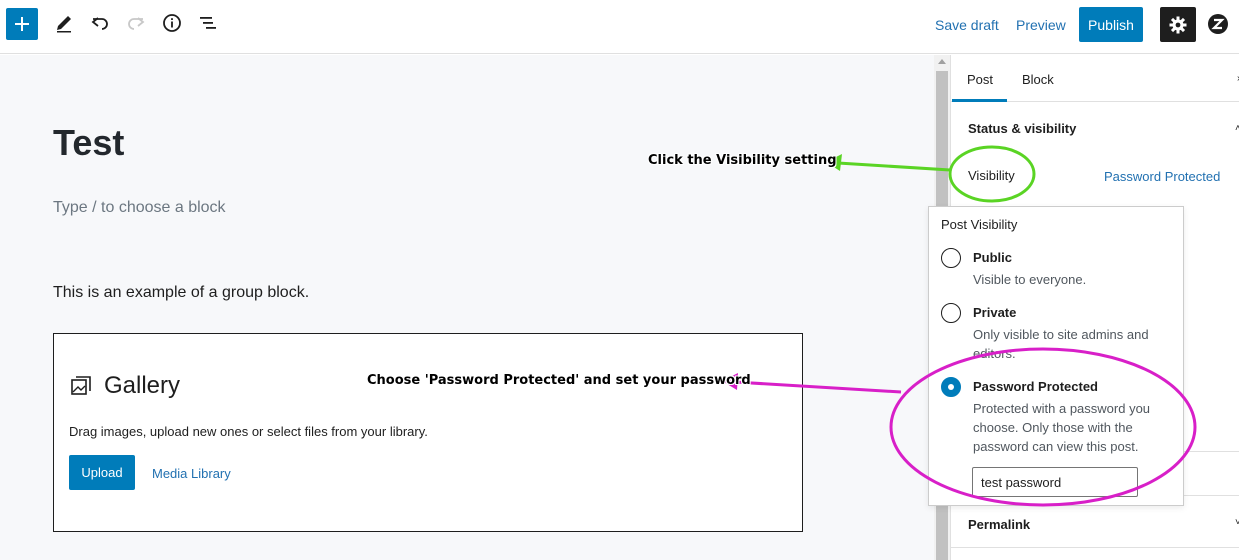 This screenshot has height=560, width=1239. I want to click on post-title: Test, so click(88, 143).